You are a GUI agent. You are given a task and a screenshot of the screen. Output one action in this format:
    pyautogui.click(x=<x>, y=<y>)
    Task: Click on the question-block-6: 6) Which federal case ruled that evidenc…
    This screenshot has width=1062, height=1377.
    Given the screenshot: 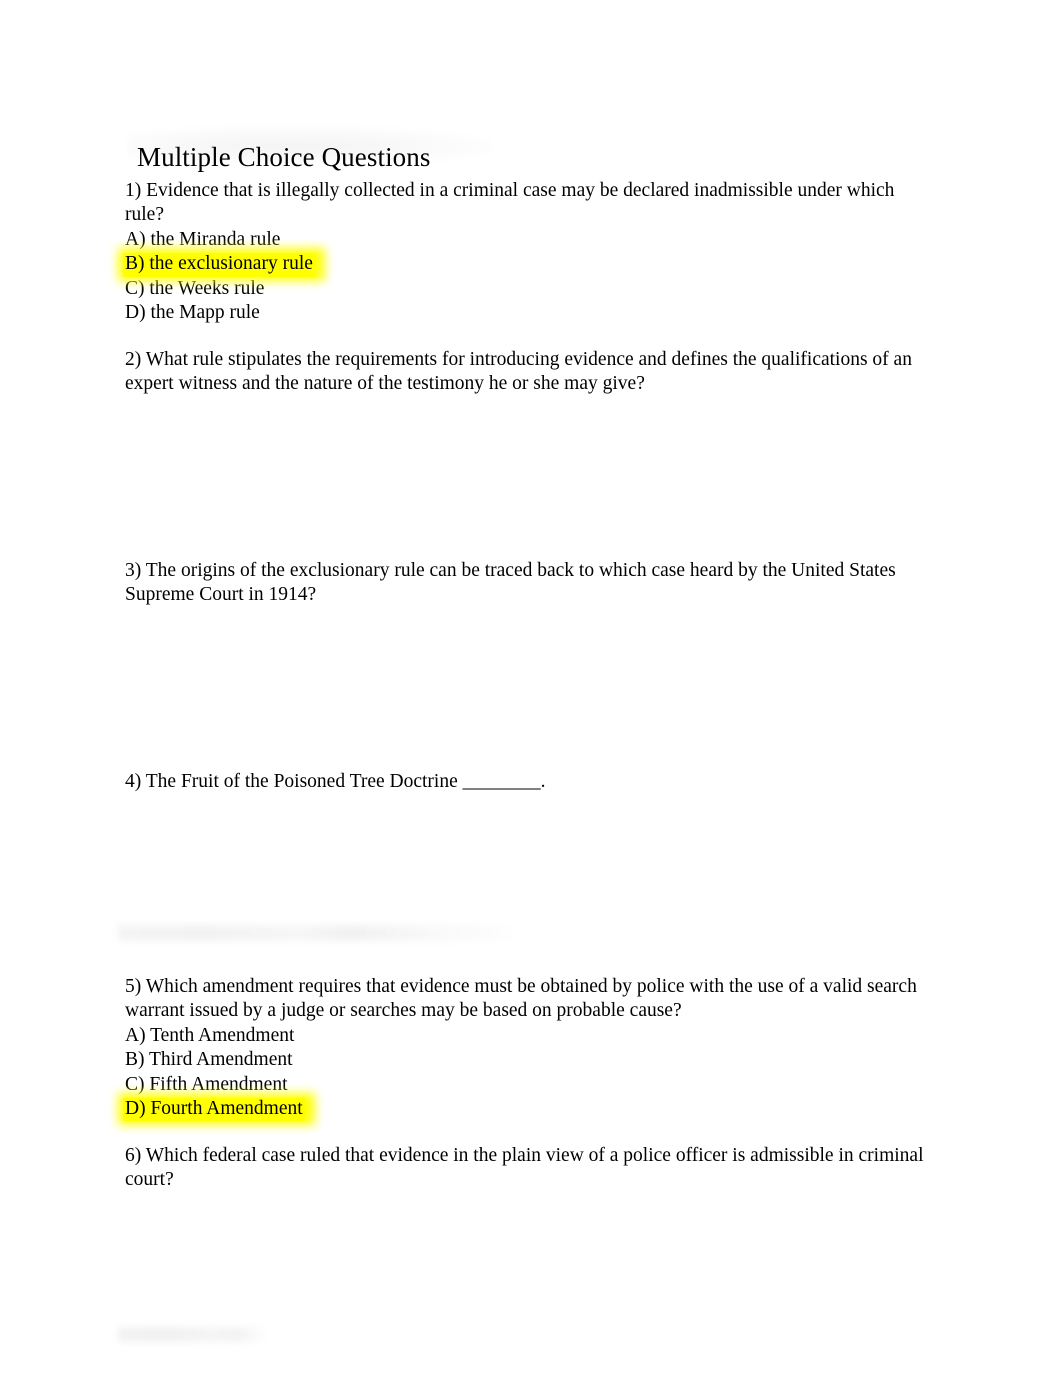 What is the action you would take?
    pyautogui.click(x=525, y=1168)
    